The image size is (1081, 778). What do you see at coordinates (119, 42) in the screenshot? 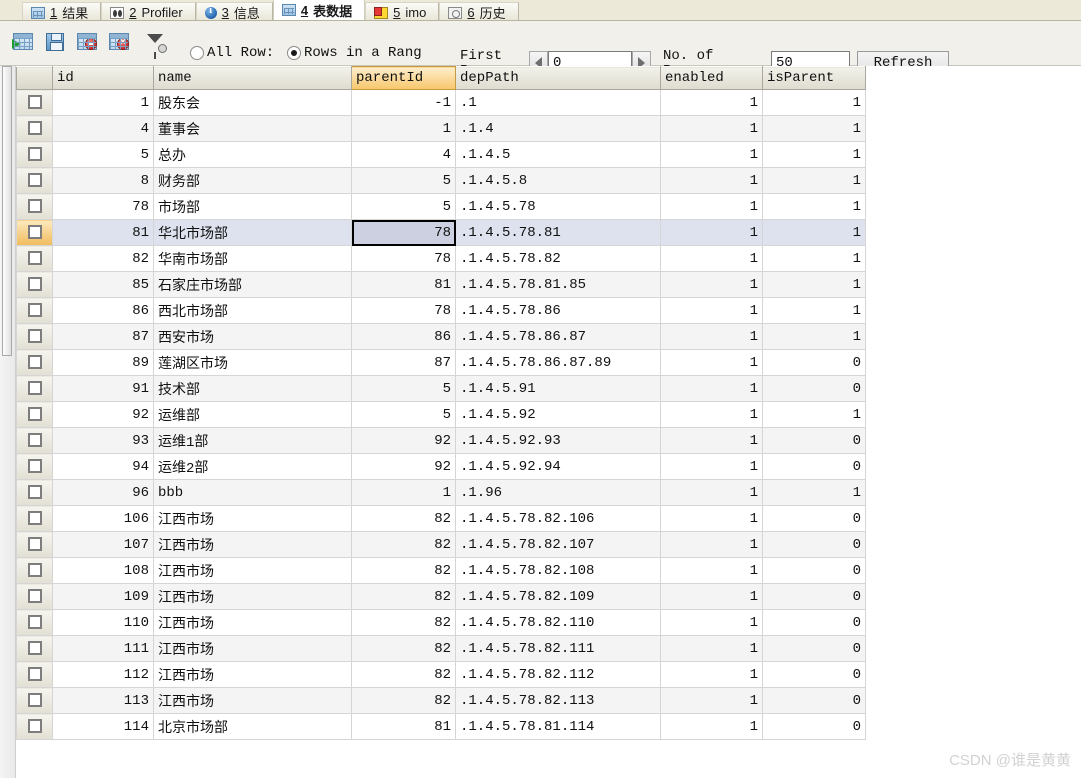
I see `cancel-row-button` at bounding box center [119, 42].